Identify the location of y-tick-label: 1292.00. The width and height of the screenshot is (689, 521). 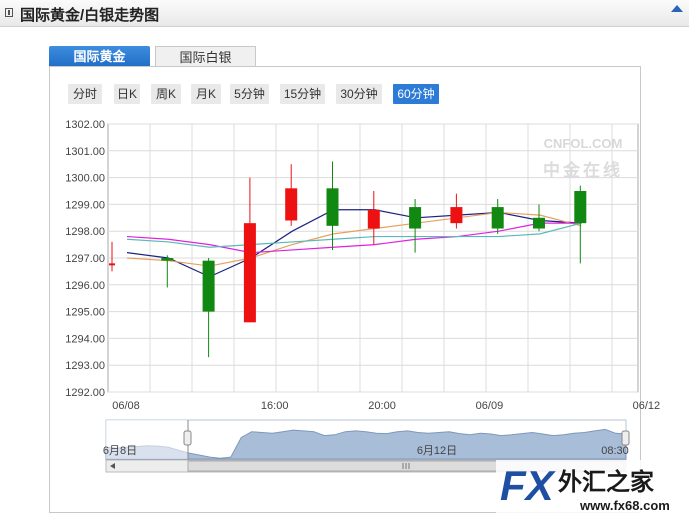
(85, 393).